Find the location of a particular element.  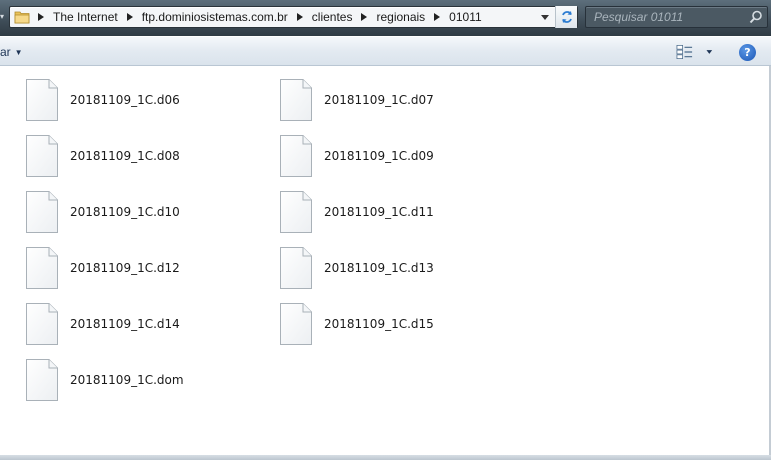

file-name: 20181109_1C.d08 is located at coordinates (125, 156).